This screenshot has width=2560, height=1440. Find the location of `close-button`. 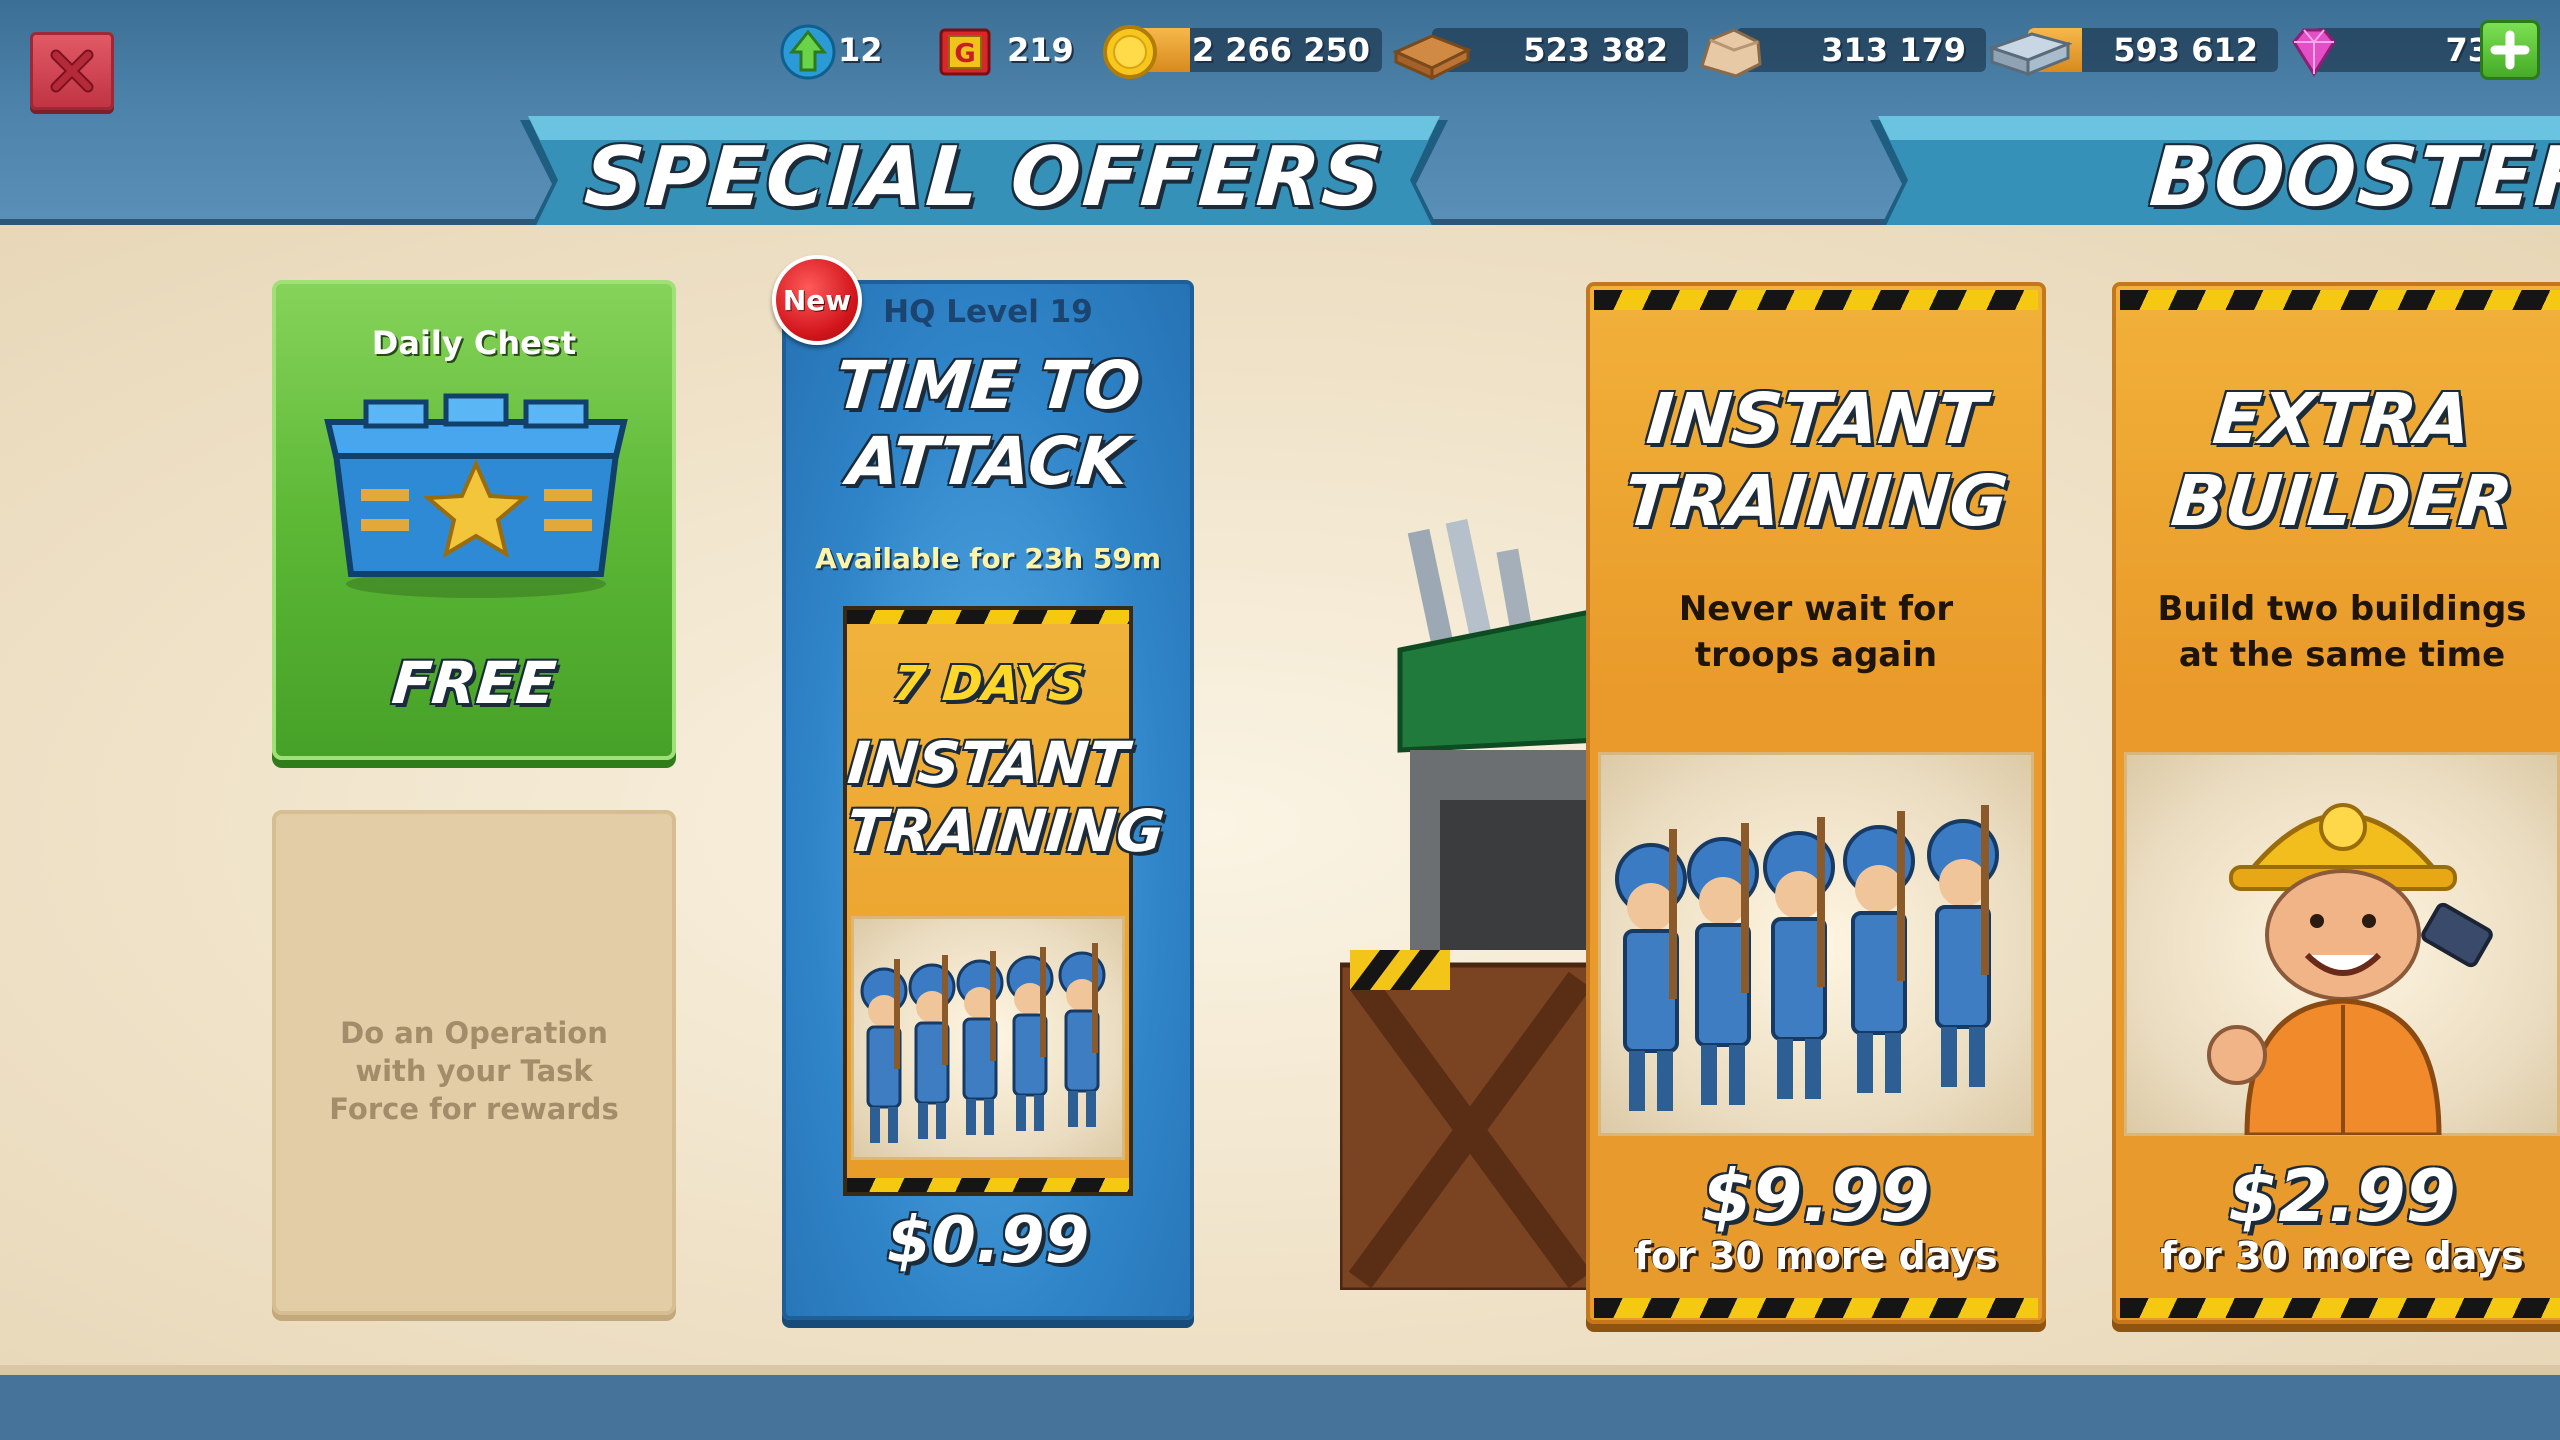

close-button is located at coordinates (72, 71).